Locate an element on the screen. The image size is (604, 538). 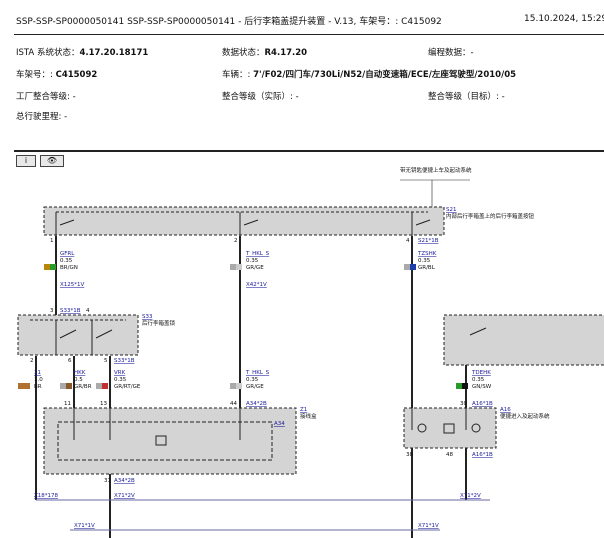
right-component-box is located at coordinates (523, 340).